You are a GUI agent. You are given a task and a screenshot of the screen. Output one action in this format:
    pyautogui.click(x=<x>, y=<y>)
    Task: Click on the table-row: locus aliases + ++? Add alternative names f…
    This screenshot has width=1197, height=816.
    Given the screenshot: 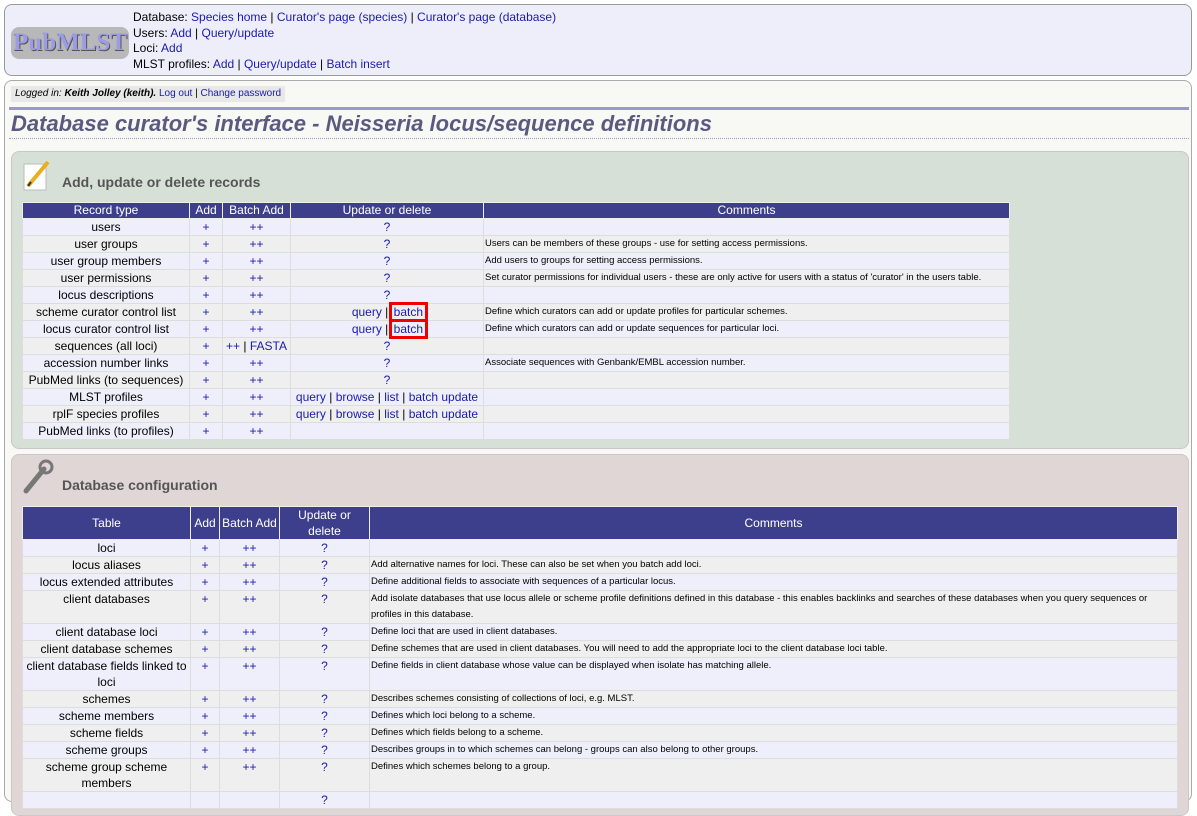 What is the action you would take?
    pyautogui.click(x=600, y=565)
    